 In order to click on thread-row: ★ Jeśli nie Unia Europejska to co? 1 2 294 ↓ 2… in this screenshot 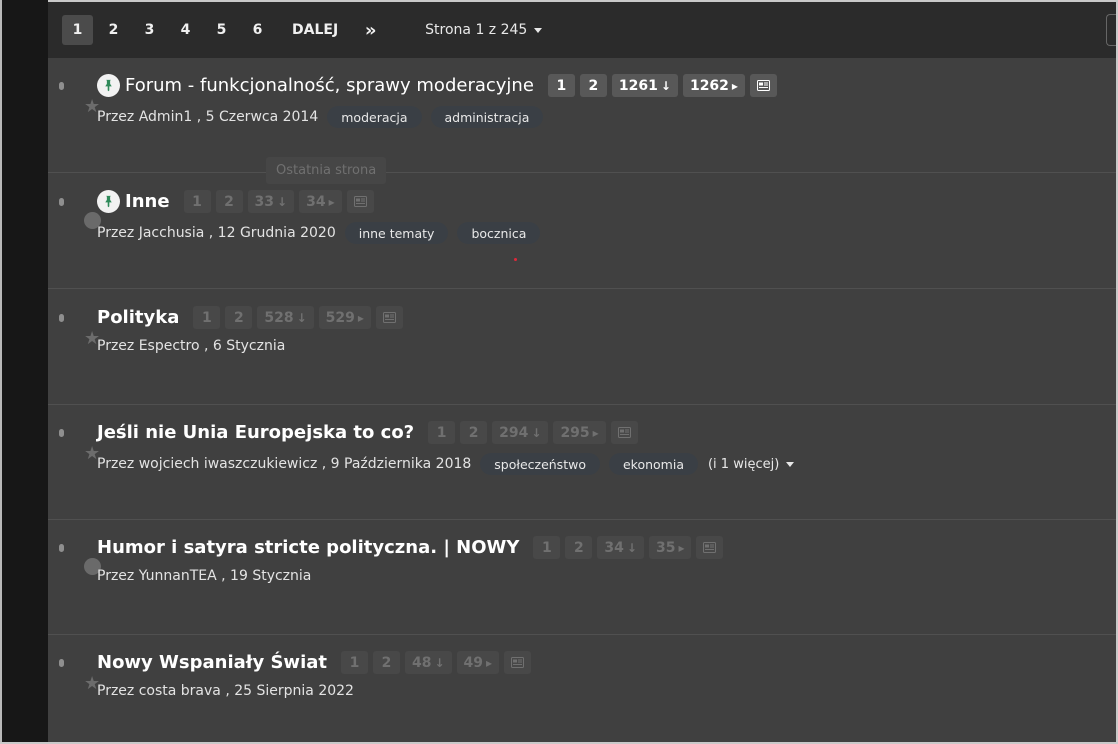, I will do `click(582, 462)`.